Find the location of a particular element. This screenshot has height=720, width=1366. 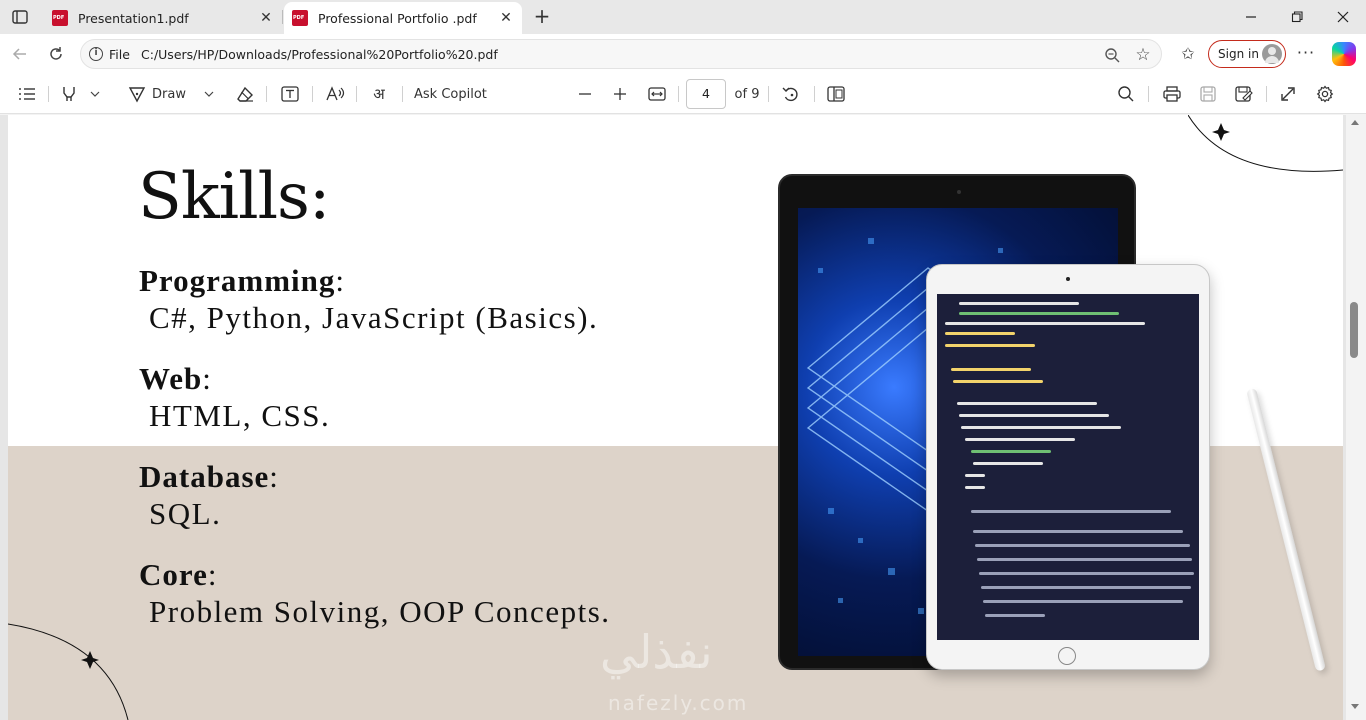

zoom-in-button is located at coordinates (620, 94).